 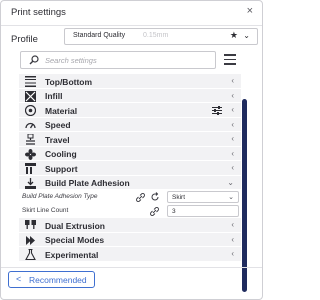 I want to click on experimental-icon, so click(x=30, y=254).